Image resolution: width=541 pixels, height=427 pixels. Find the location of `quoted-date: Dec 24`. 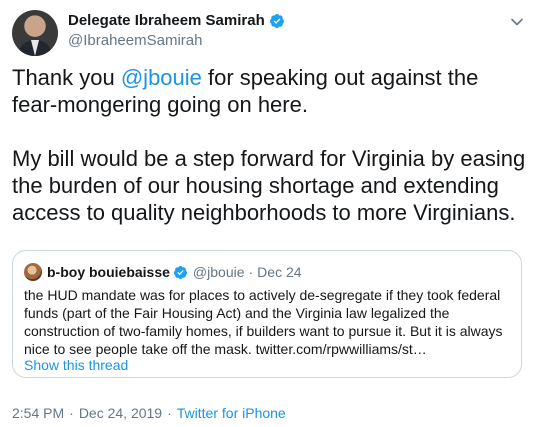

quoted-date: Dec 24 is located at coordinates (279, 272).